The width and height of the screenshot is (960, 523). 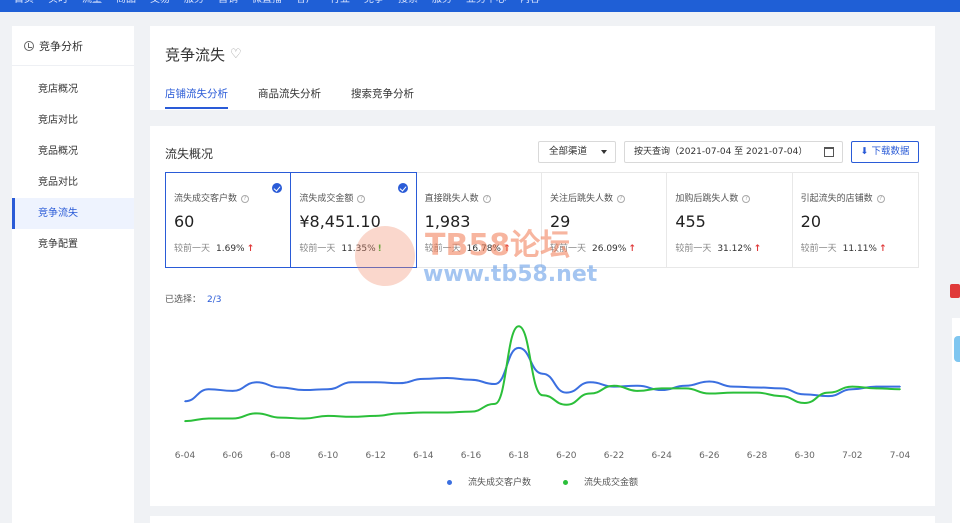 I want to click on topnav-item: 首页, so click(x=24, y=3).